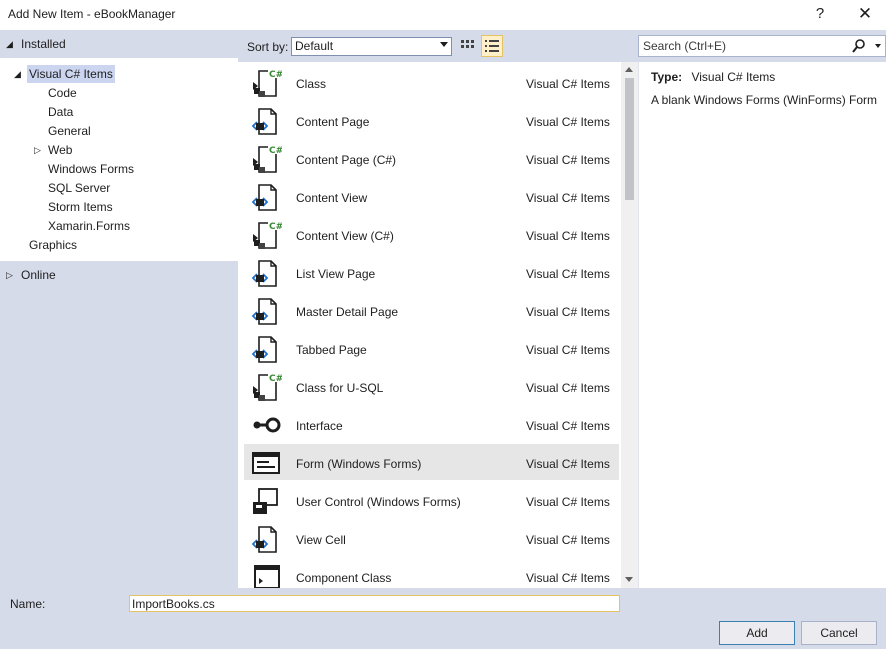 Image resolution: width=886 pixels, height=649 pixels. I want to click on template-row: C# Class for U-SQL Visual C# Items, so click(431, 386).